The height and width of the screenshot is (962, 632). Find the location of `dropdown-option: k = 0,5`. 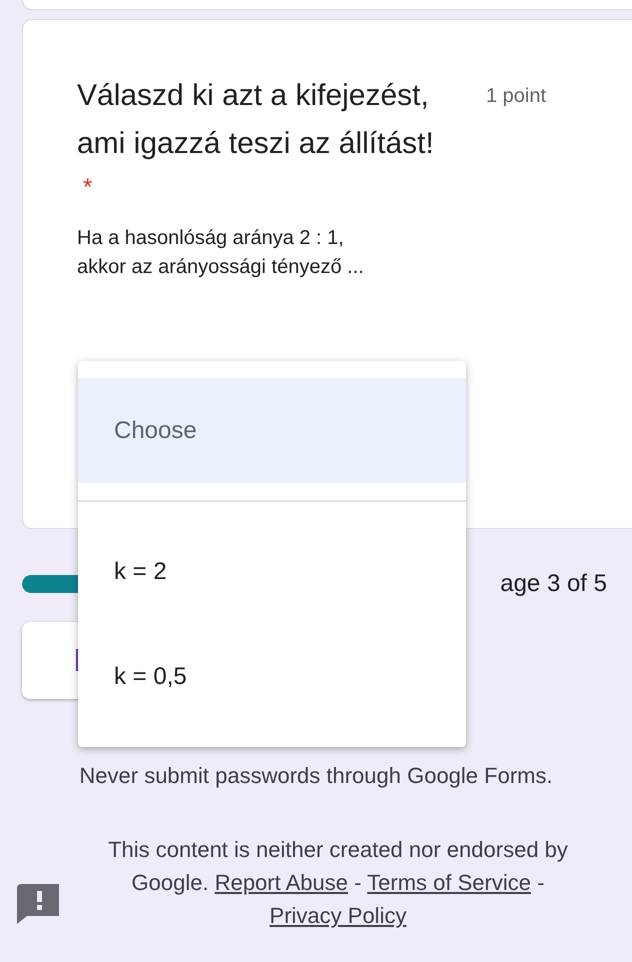

dropdown-option: k = 0,5 is located at coordinates (272, 676).